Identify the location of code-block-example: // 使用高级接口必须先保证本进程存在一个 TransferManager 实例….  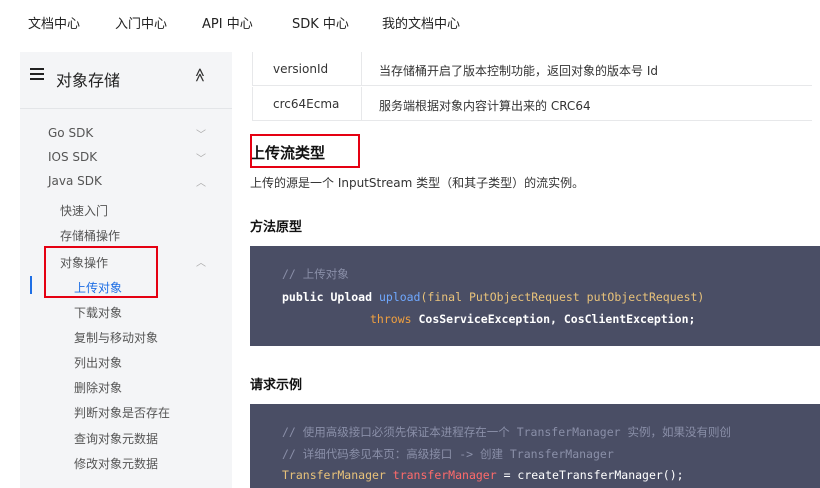
(535, 446).